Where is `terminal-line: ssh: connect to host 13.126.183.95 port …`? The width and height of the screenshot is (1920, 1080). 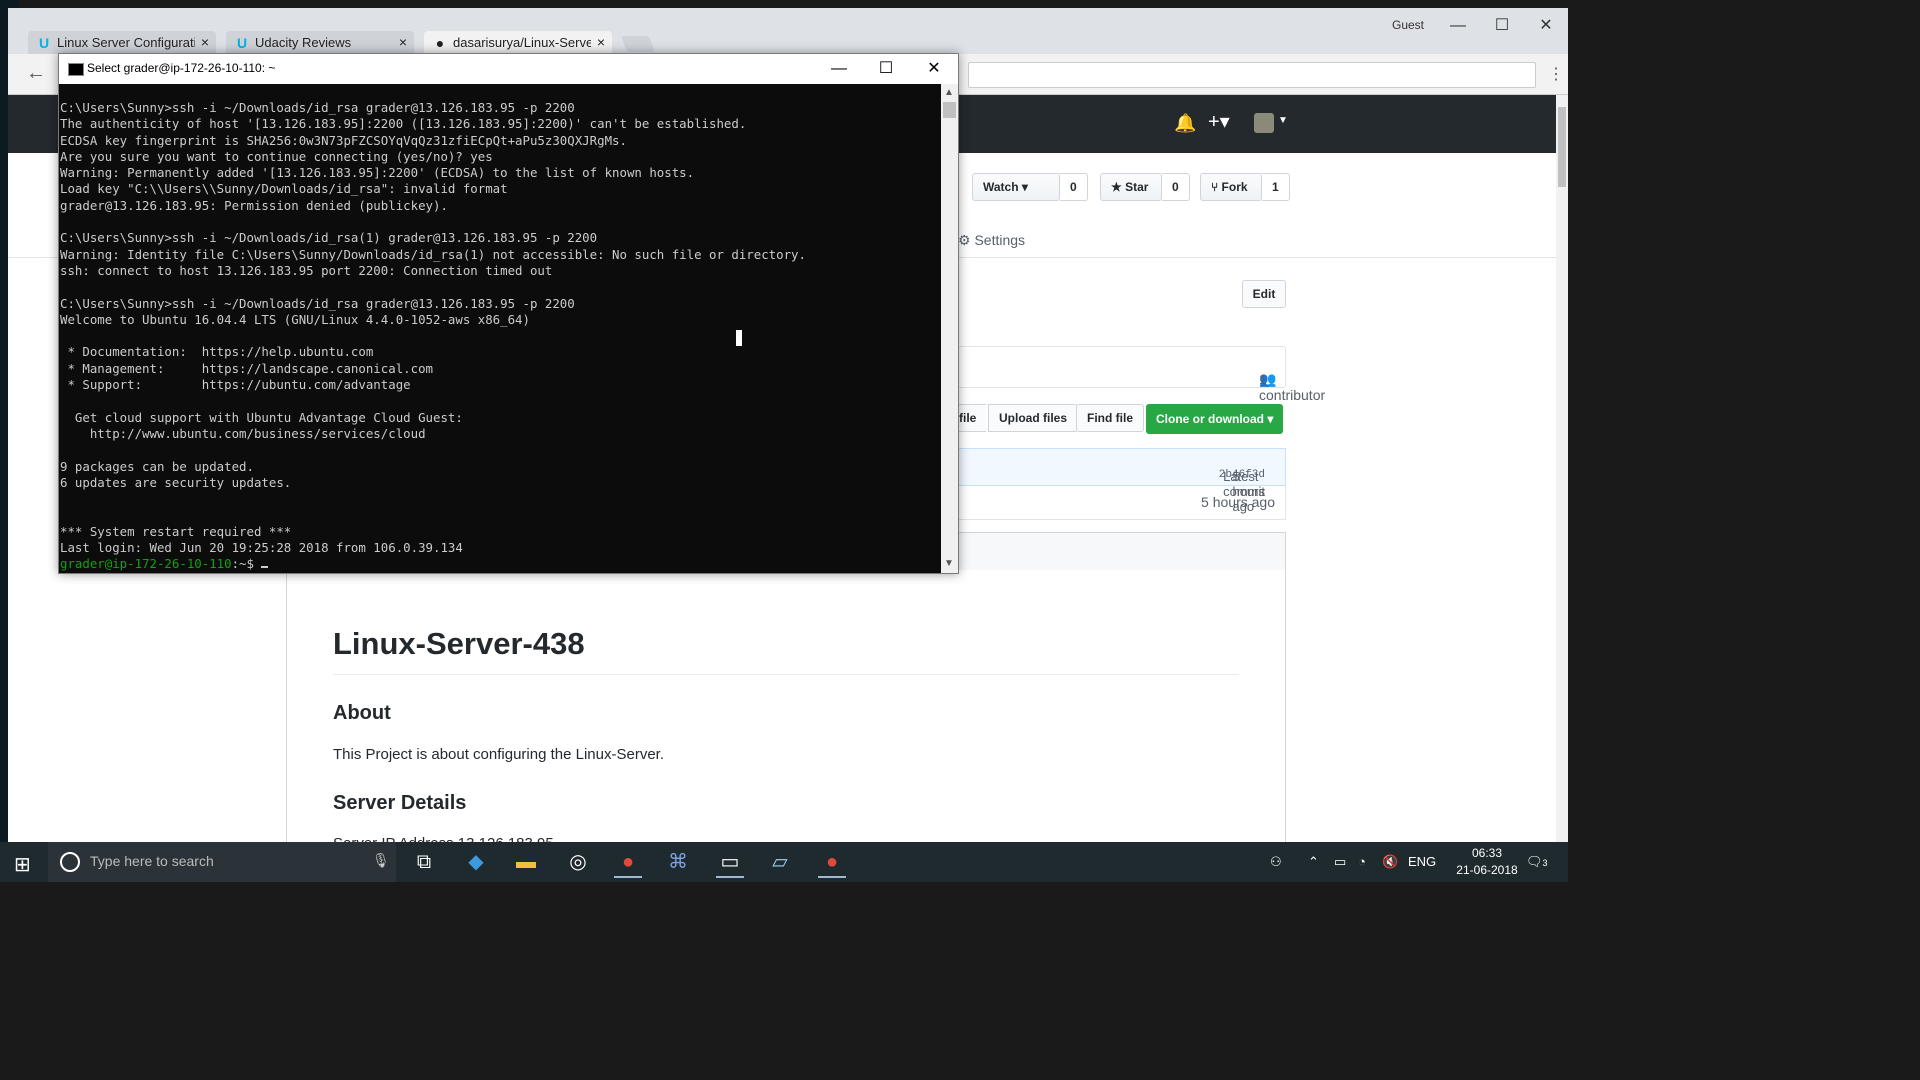
terminal-line: ssh: connect to host 13.126.183.95 port … is located at coordinates (306, 270).